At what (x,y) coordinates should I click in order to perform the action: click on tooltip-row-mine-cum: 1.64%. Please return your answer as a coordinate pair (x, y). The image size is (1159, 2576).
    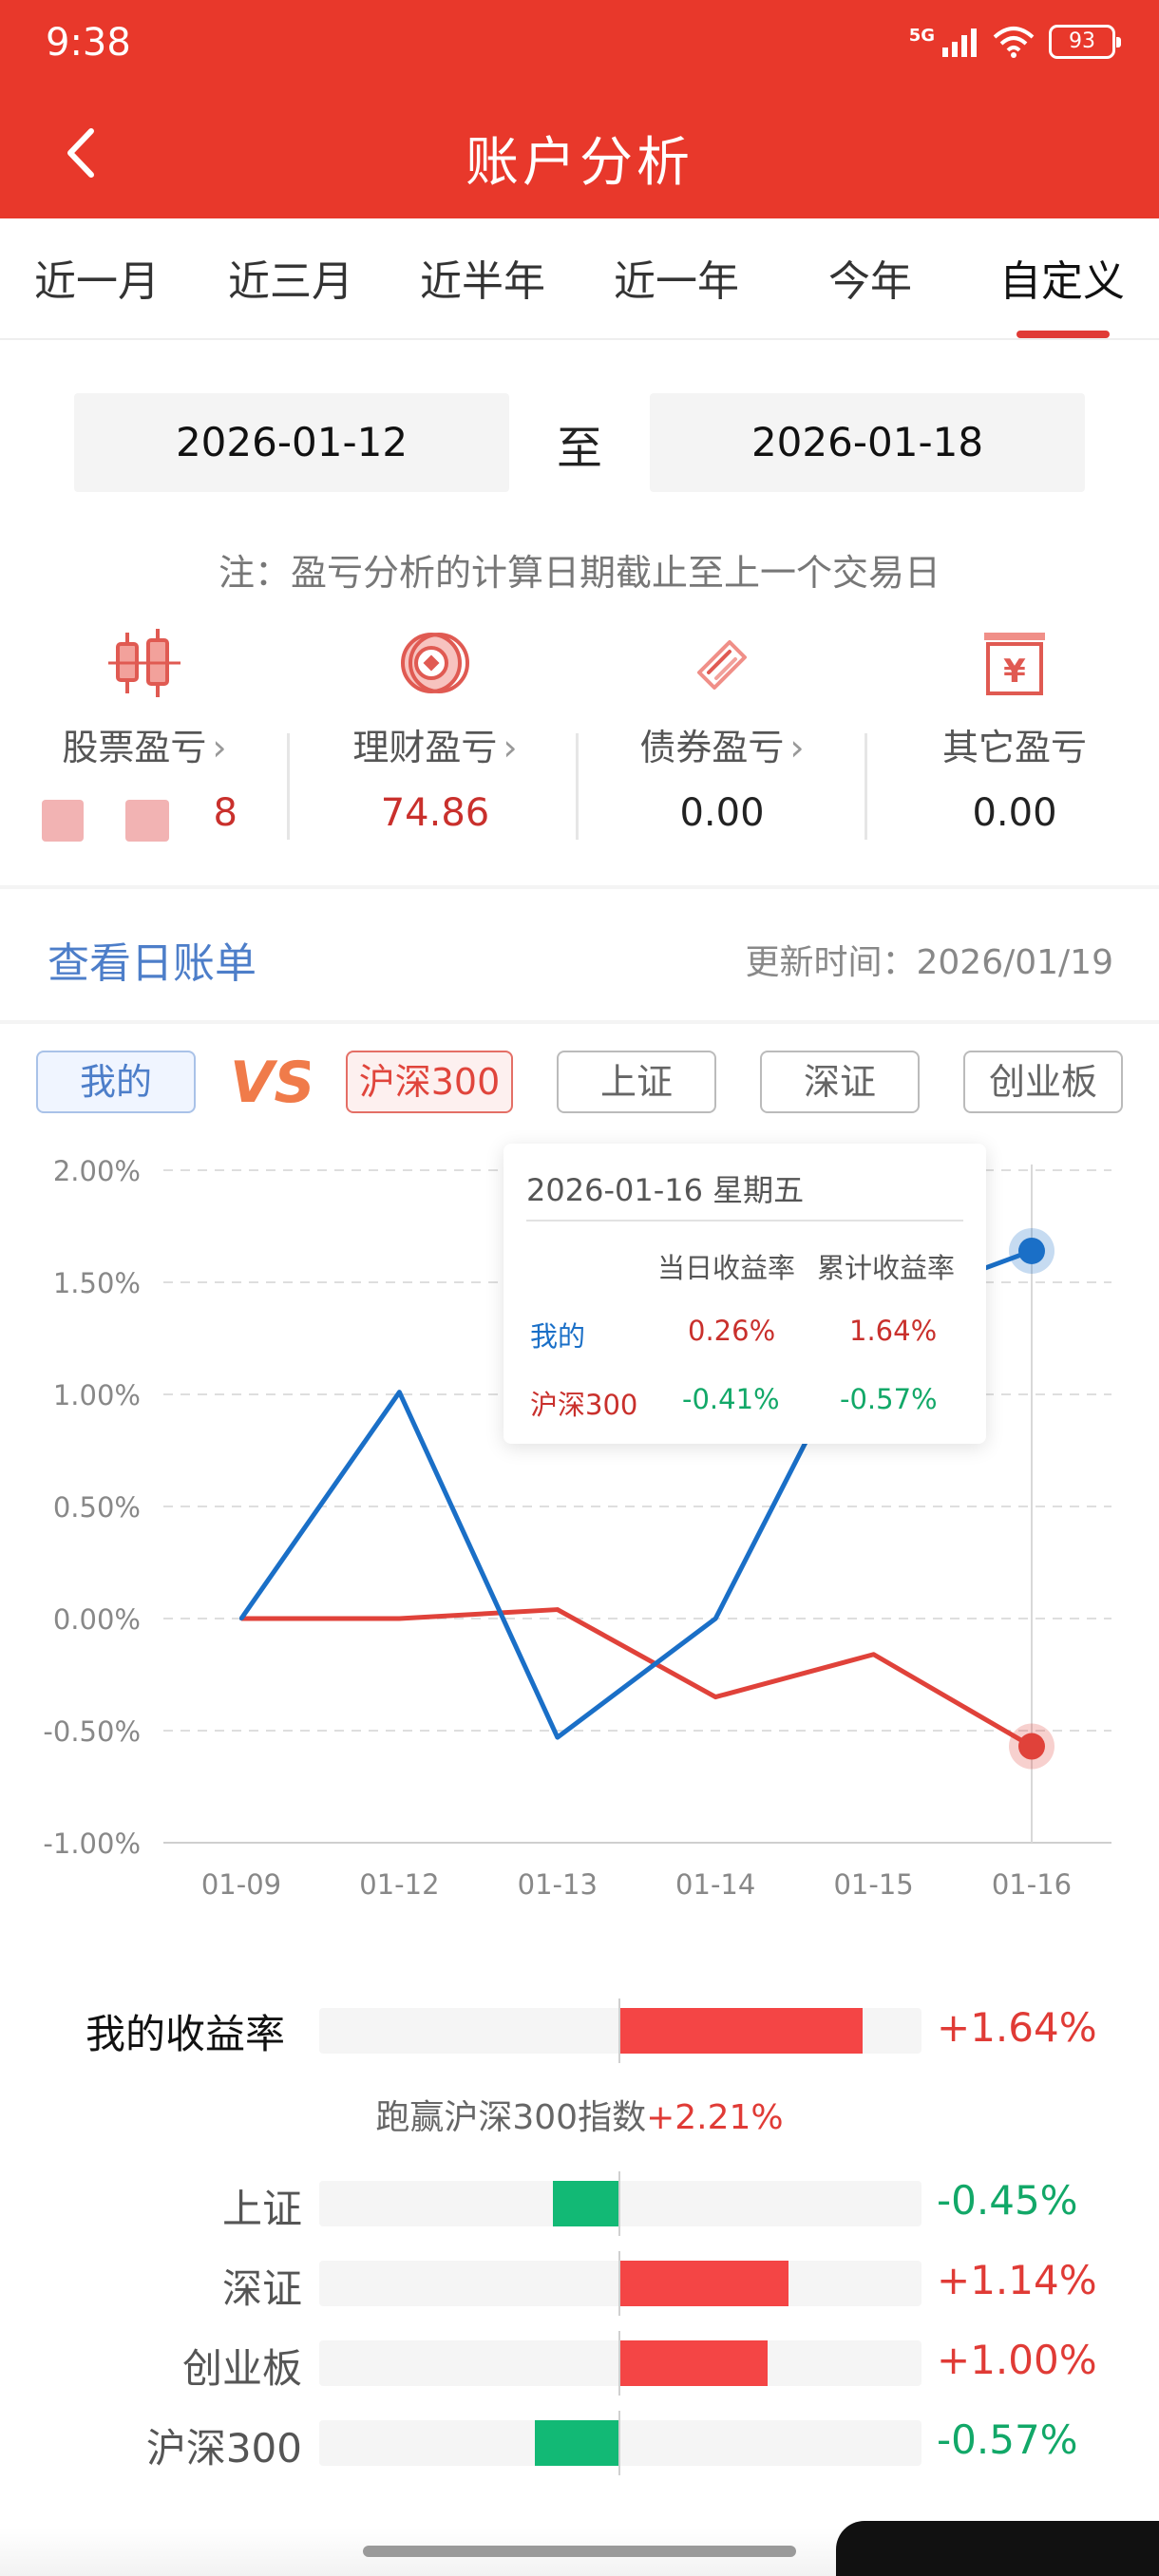
    Looking at the image, I should click on (893, 1331).